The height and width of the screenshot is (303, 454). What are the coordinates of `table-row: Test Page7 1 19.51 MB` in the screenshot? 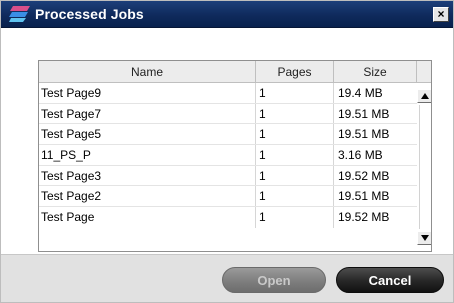 It's located at (228, 114).